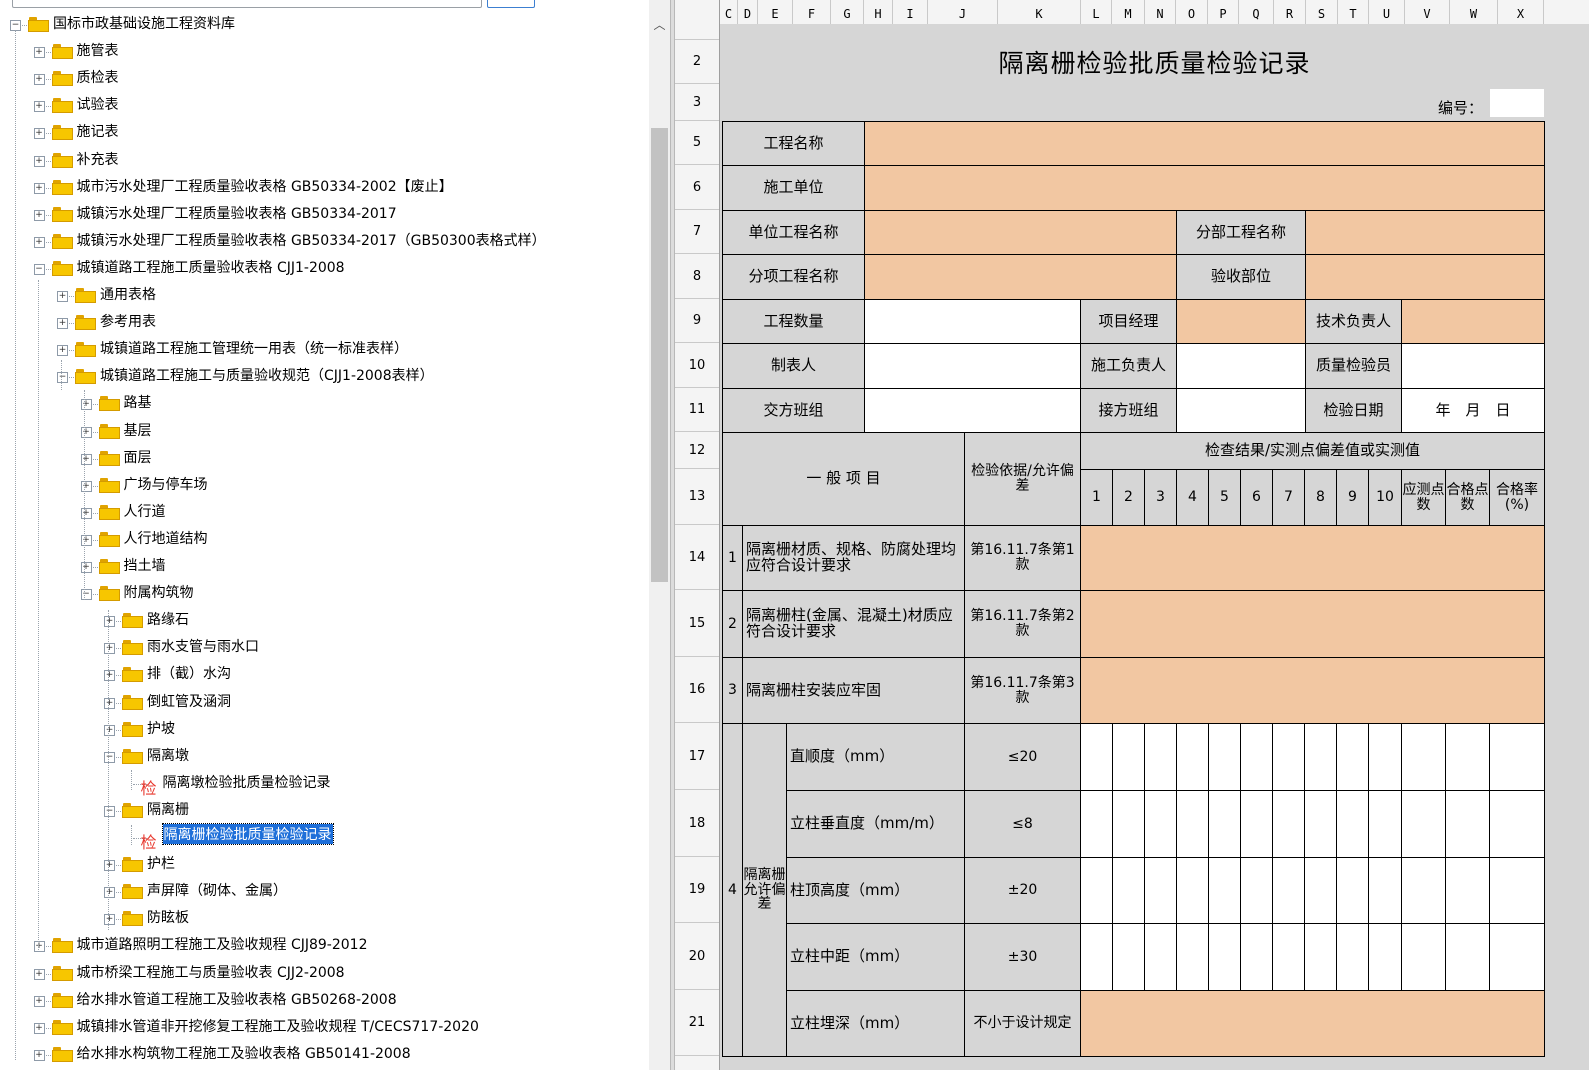 This screenshot has height=1070, width=1589. Describe the element at coordinates (972, 366) in the screenshot. I see `tabulator-input` at that location.